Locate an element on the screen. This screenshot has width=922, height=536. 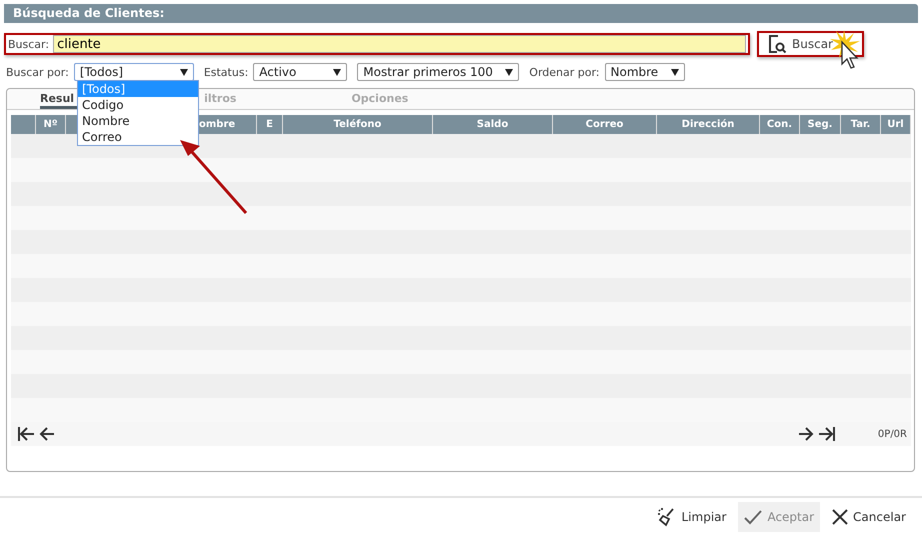
filter-label: Buscar por: is located at coordinates (37, 72).